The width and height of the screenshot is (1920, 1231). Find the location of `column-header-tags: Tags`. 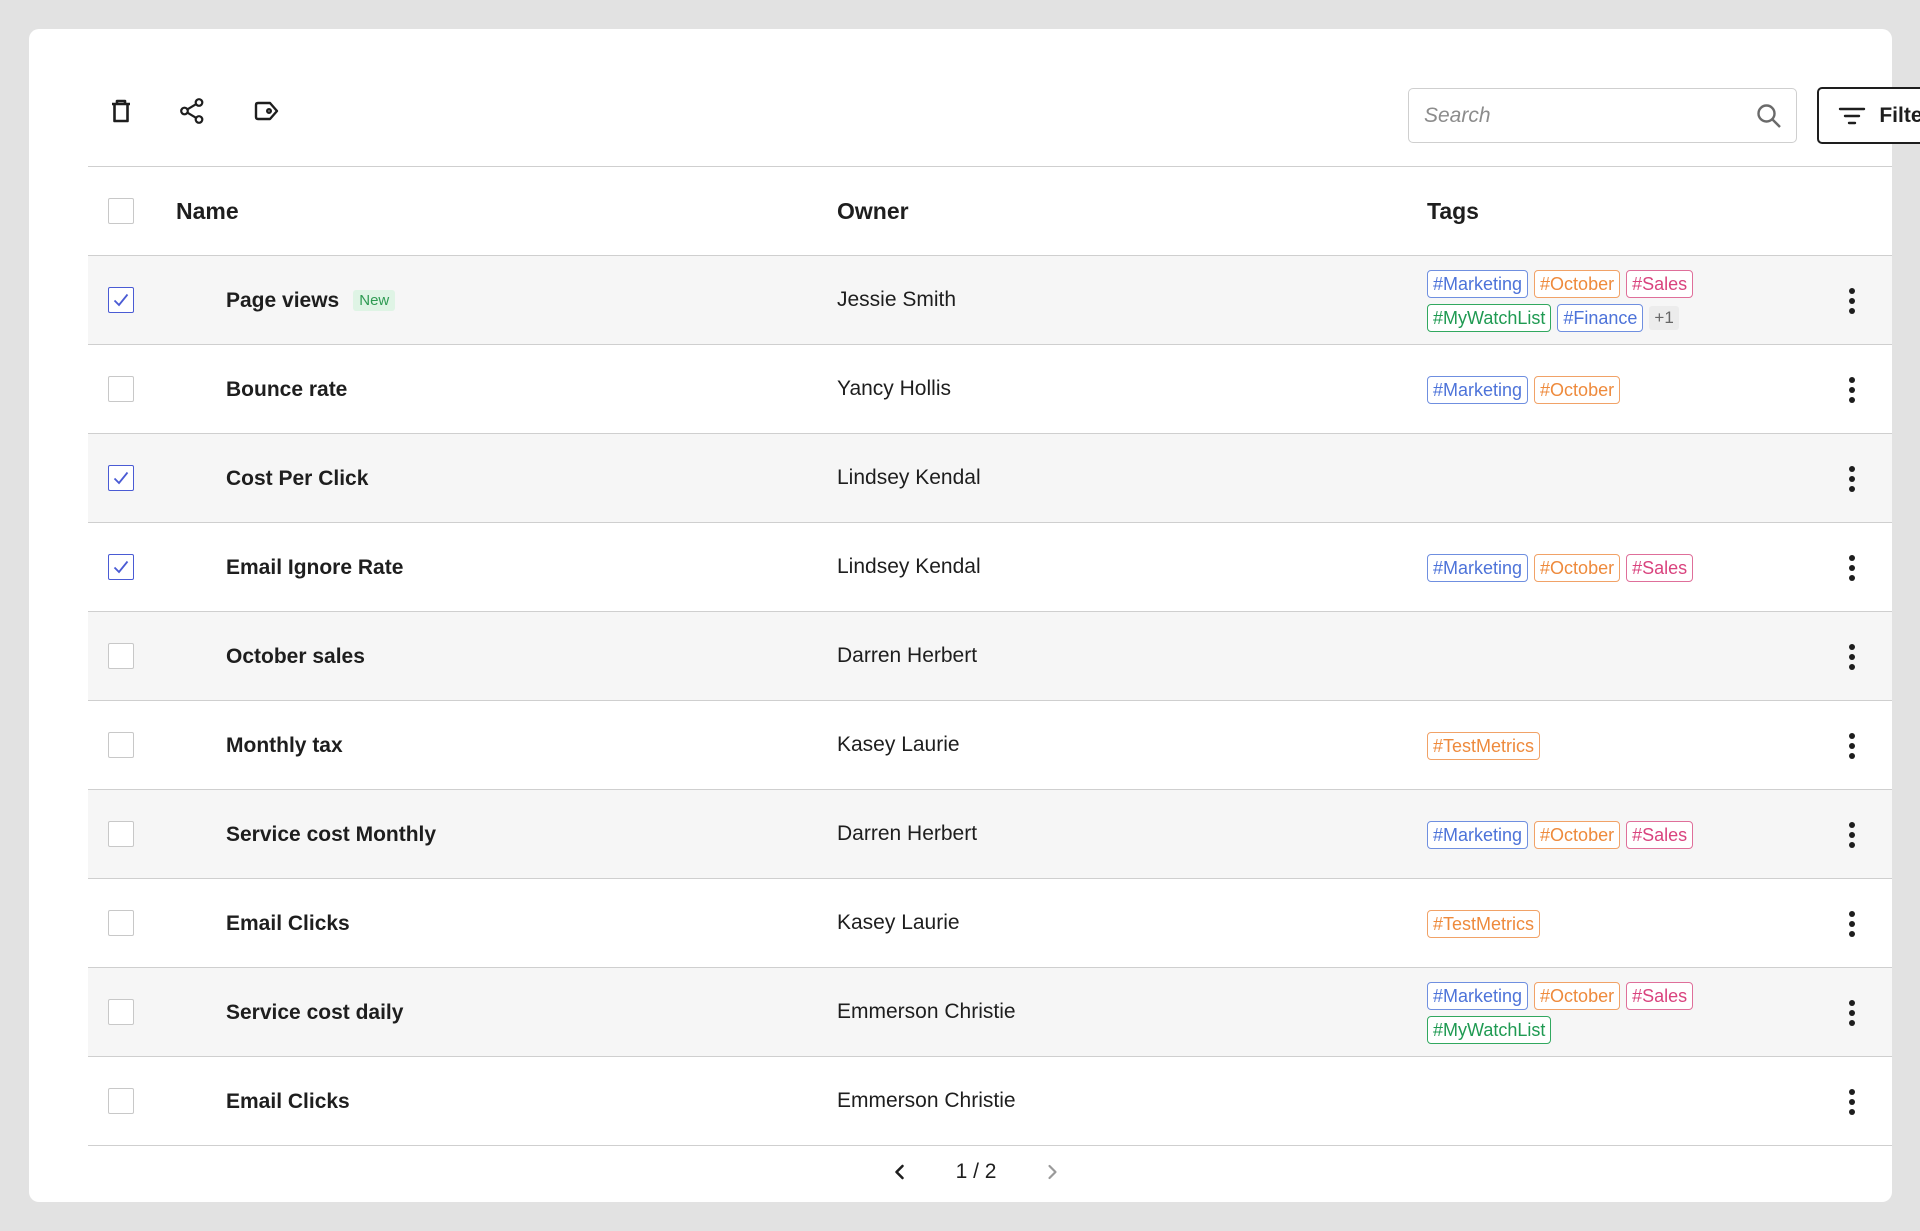

column-header-tags: Tags is located at coordinates (1453, 211).